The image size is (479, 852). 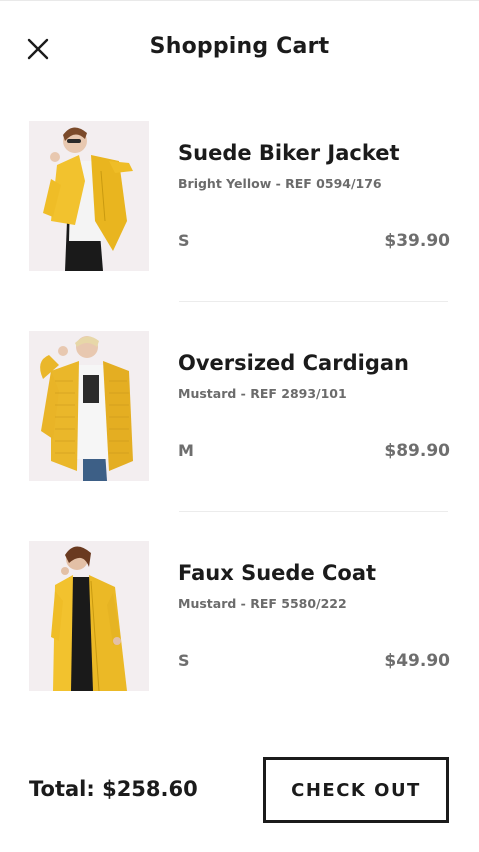 What do you see at coordinates (239, 46) in the screenshot?
I see `page-title: Shopping Cart` at bounding box center [239, 46].